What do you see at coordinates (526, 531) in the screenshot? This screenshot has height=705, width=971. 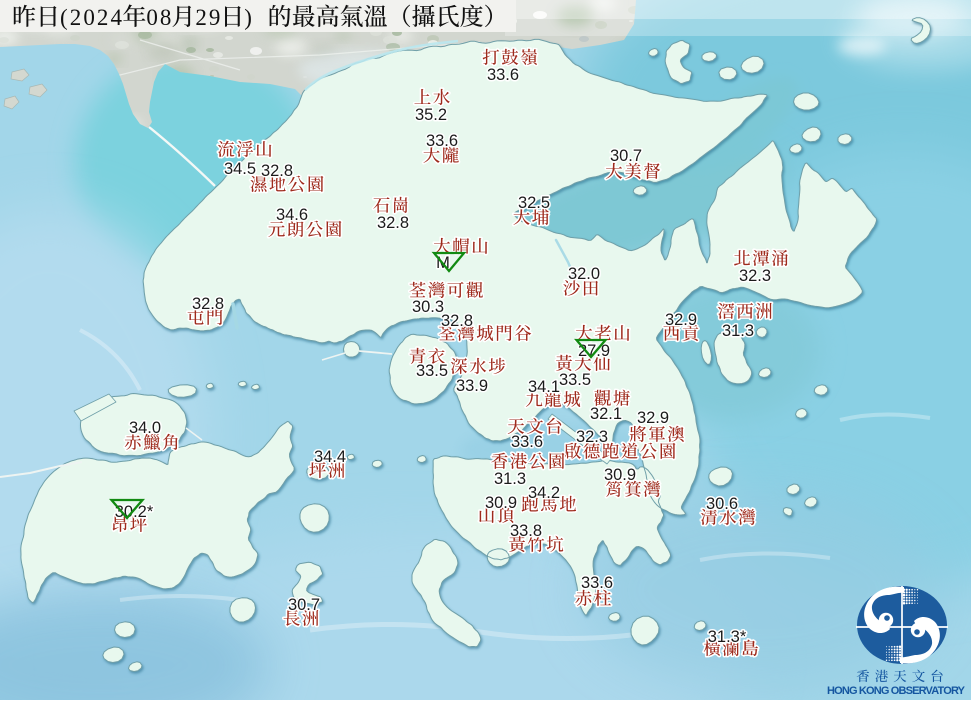 I see `svg-text: 33.8` at bounding box center [526, 531].